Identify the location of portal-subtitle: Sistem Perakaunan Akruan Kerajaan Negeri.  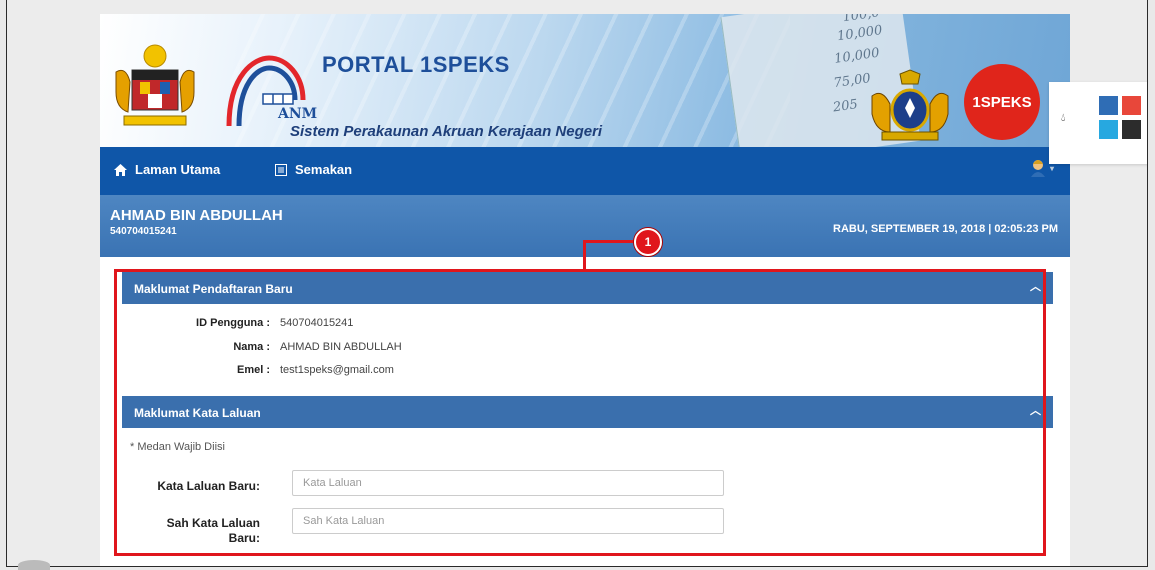
(446, 131).